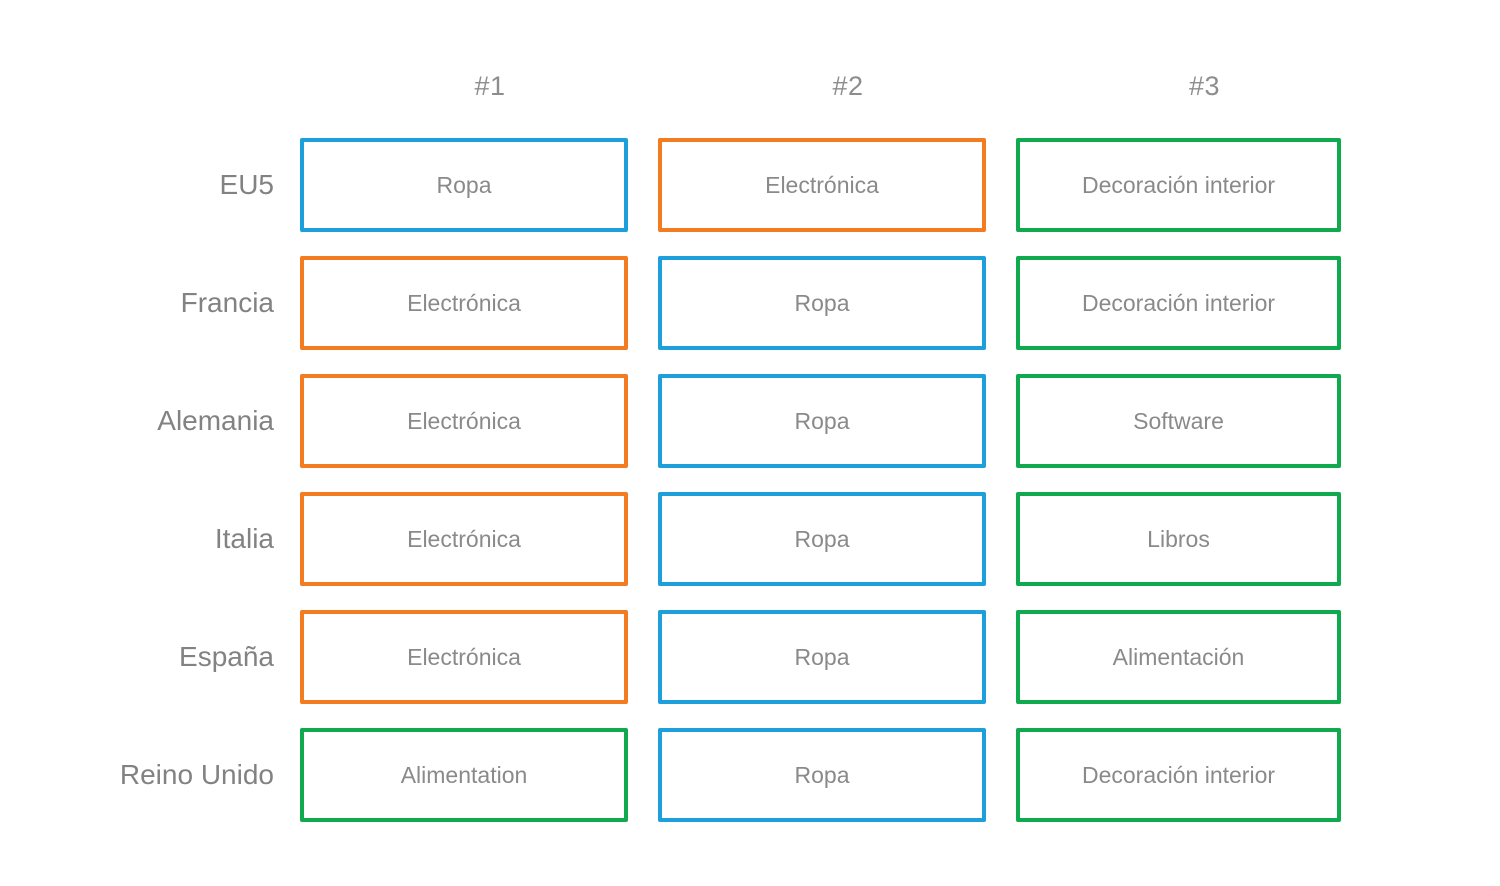  What do you see at coordinates (464, 303) in the screenshot?
I see `matrix-cell-r2-c1: Electrónica` at bounding box center [464, 303].